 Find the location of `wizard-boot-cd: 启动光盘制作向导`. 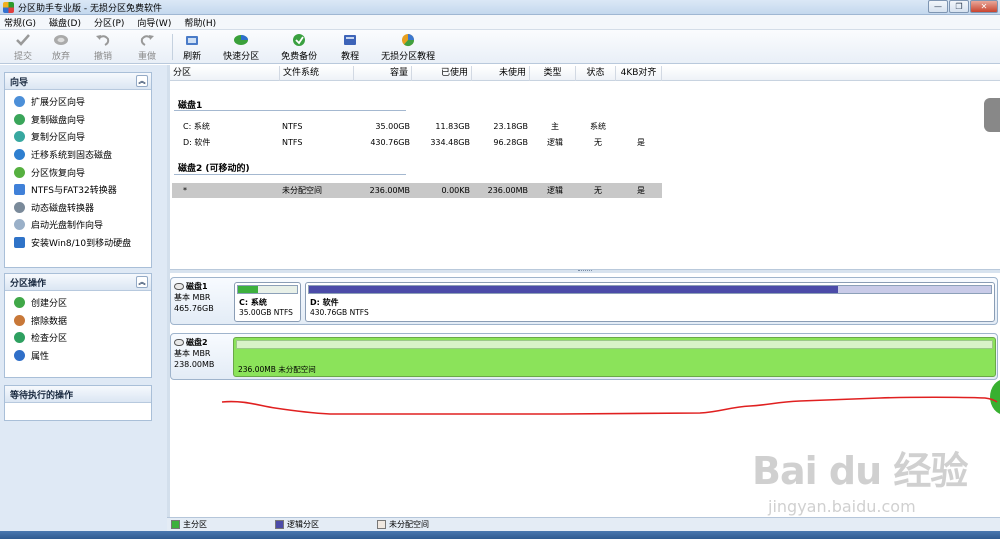

wizard-boot-cd: 启动光盘制作向导 is located at coordinates (78, 225).